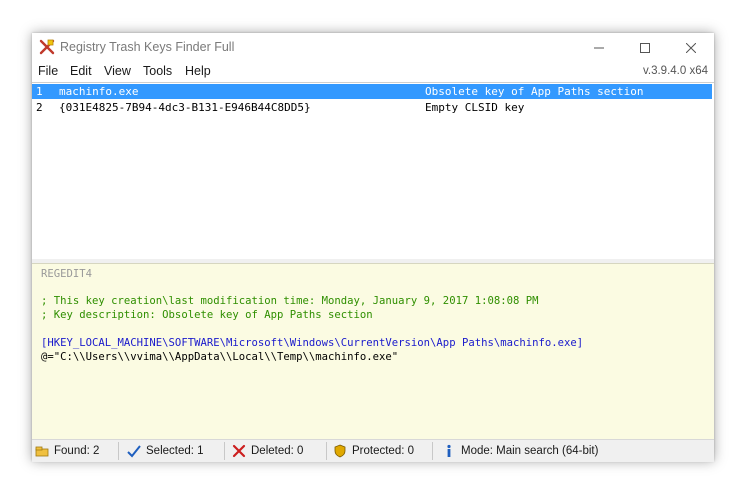  Describe the element at coordinates (66, 451) in the screenshot. I see `status-found: Found: 2` at that location.